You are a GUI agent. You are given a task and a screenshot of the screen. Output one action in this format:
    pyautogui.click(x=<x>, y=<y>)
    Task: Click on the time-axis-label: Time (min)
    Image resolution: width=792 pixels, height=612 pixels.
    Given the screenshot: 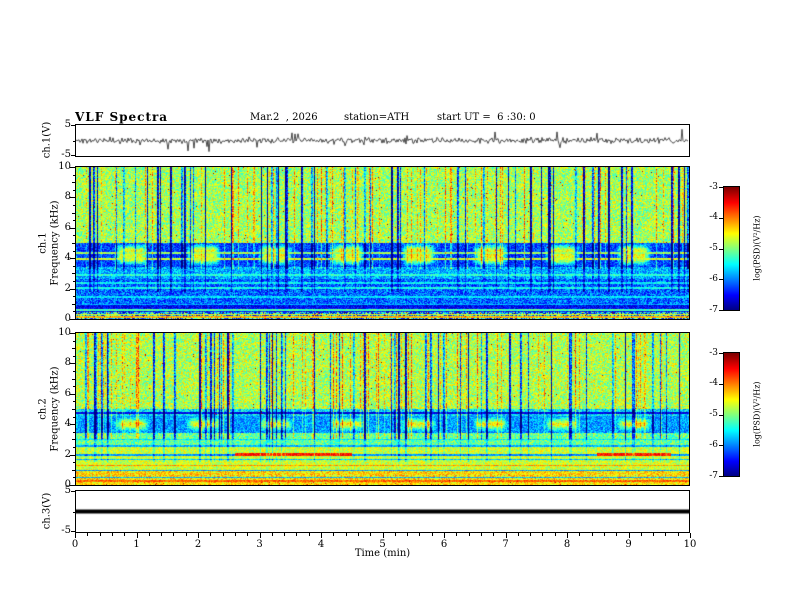 What is the action you would take?
    pyautogui.click(x=382, y=553)
    